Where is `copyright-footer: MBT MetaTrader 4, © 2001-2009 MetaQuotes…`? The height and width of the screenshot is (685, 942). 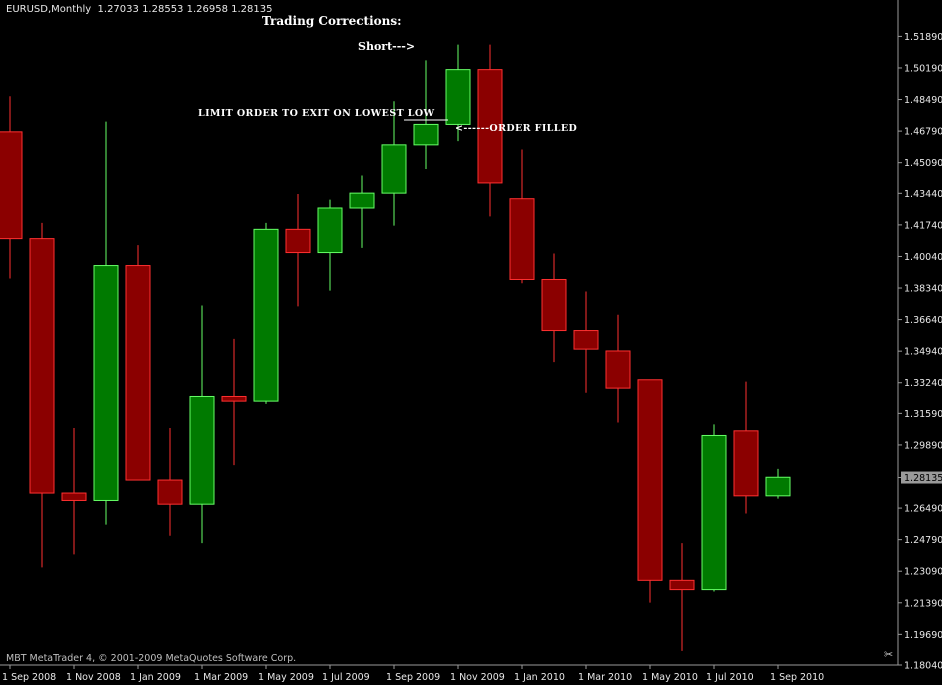 copyright-footer: MBT MetaTrader 4, © 2001-2009 MetaQuotes… is located at coordinates (151, 658).